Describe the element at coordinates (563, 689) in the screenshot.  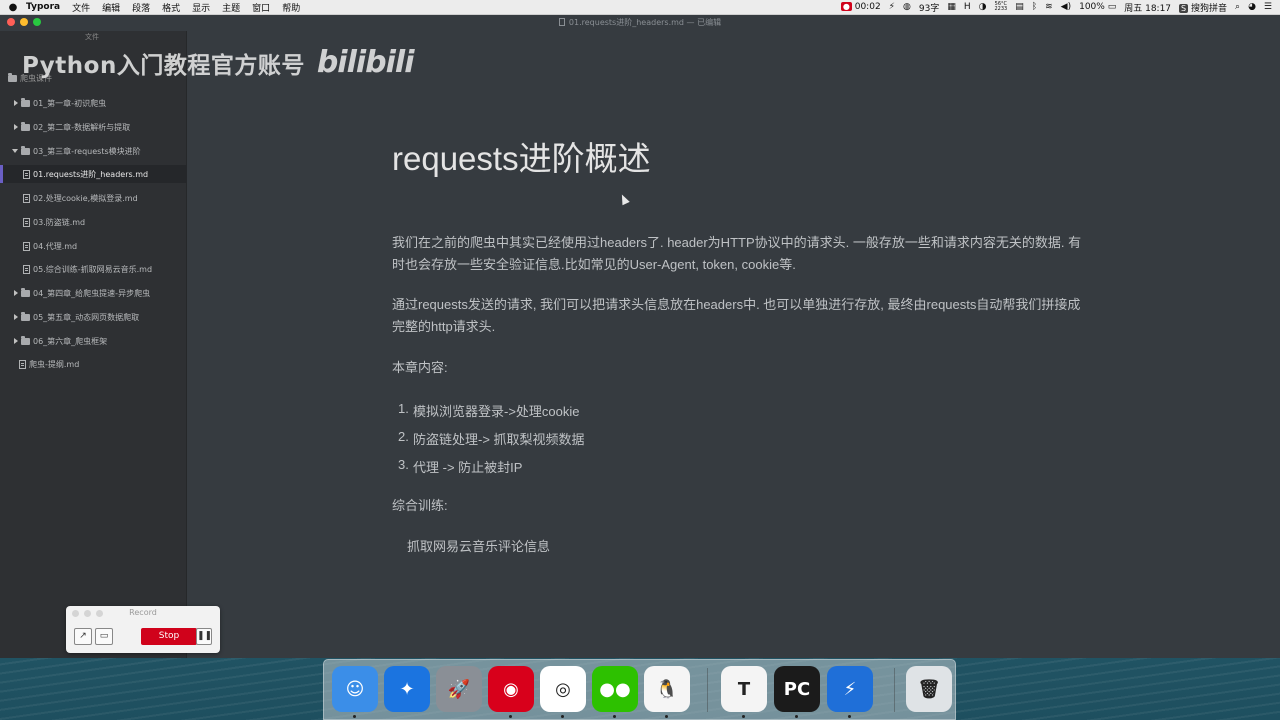
I see `chrome-icon: ◎` at that location.